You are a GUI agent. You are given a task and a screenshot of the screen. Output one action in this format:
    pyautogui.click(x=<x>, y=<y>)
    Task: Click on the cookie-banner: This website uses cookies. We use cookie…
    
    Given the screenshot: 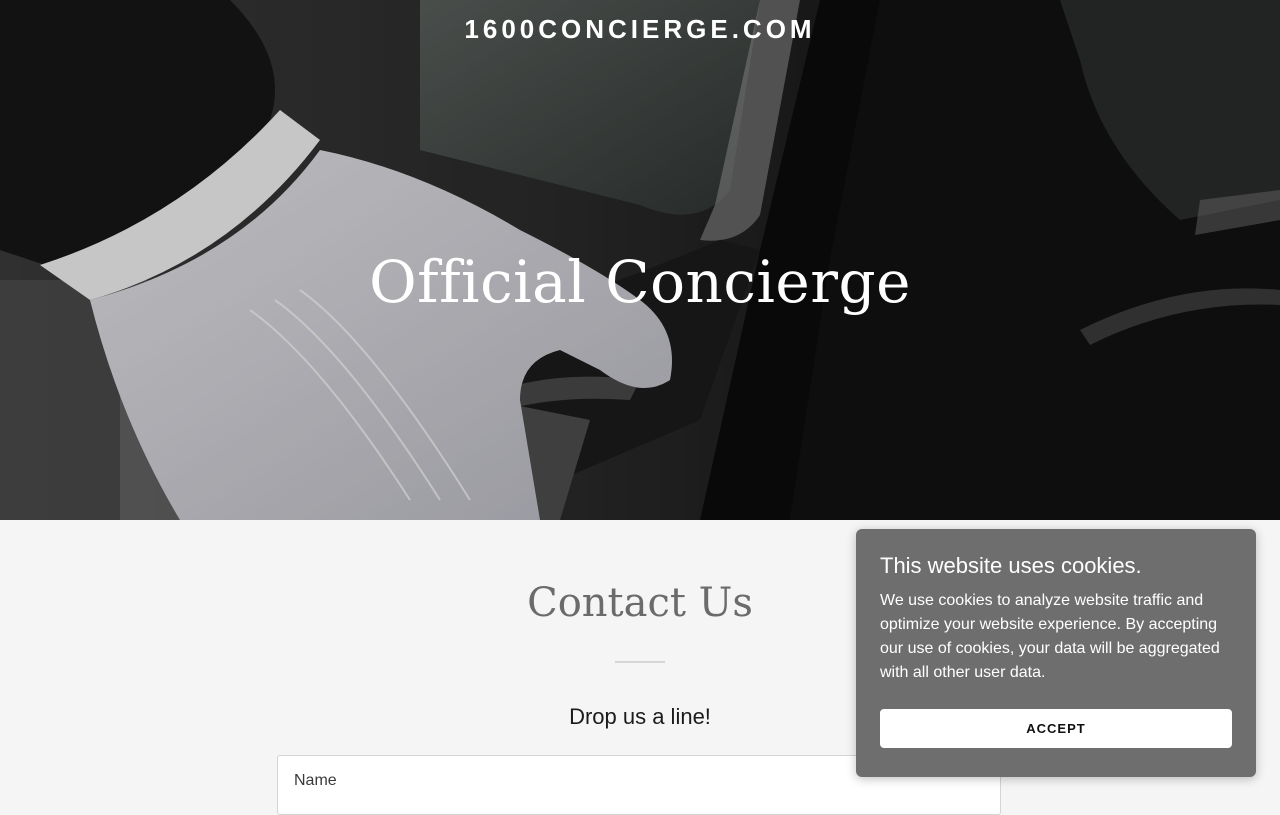 What is the action you would take?
    pyautogui.click(x=1056, y=653)
    